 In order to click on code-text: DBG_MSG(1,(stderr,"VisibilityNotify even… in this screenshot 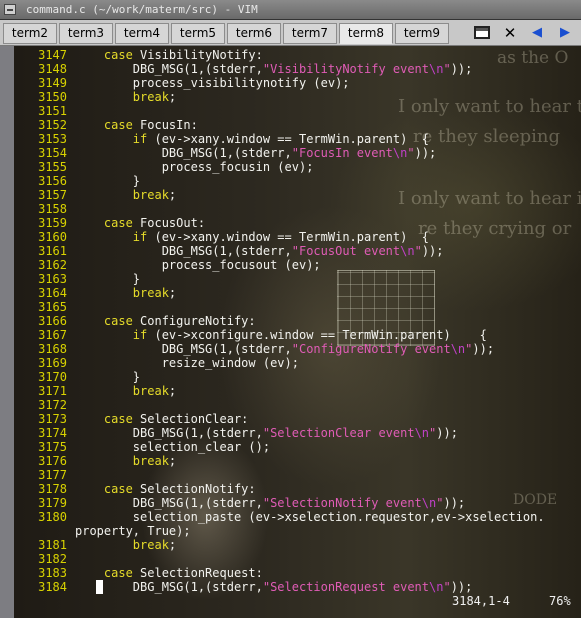, I will do `click(274, 69)`.